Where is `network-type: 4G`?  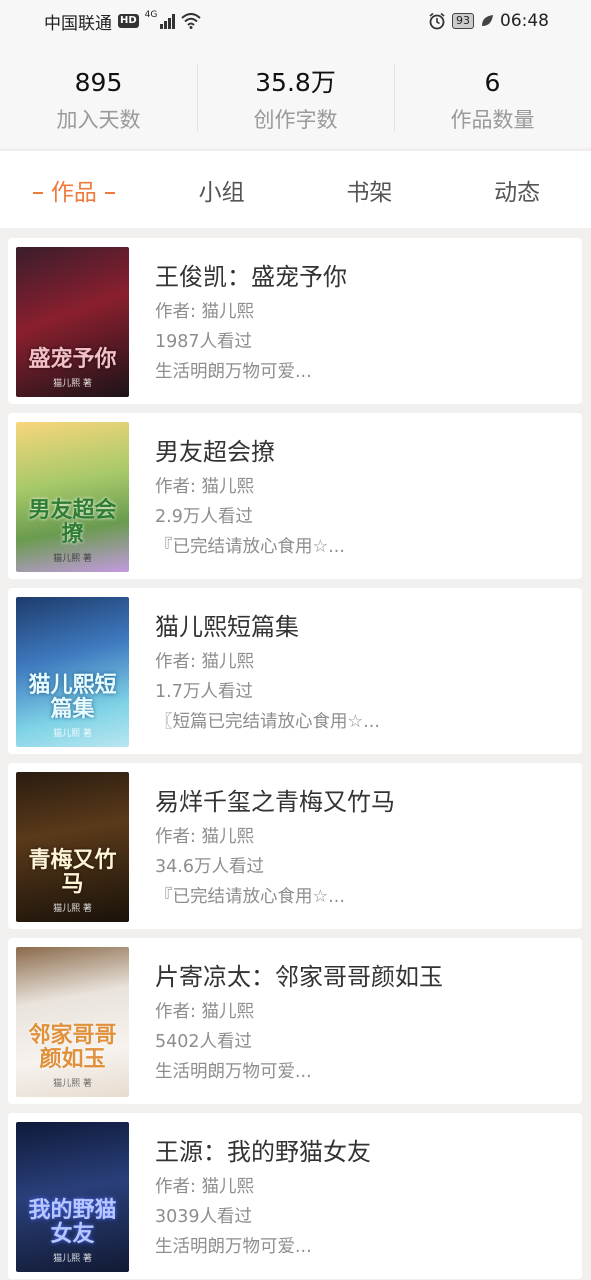
network-type: 4G is located at coordinates (151, 15).